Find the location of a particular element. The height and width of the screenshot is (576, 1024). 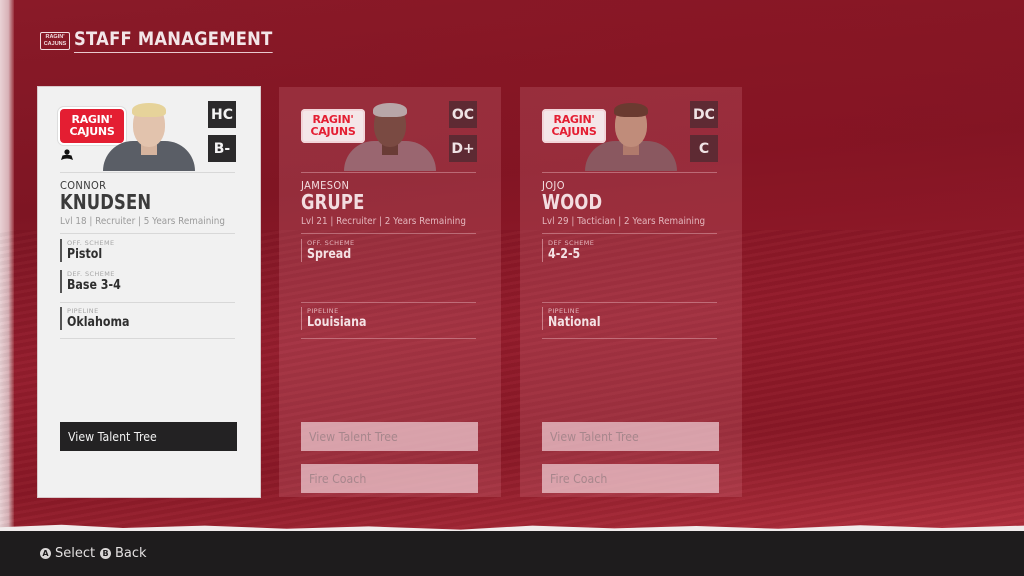

hint-label: Select is located at coordinates (75, 553).